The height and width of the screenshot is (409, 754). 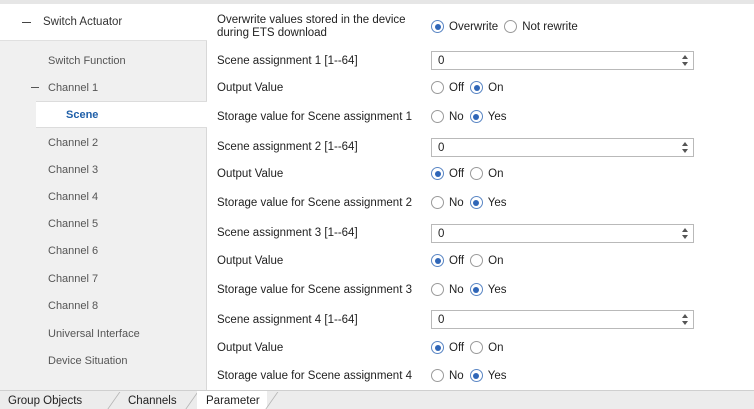 I want to click on param-label-output-value-1: Output Value, so click(x=250, y=88).